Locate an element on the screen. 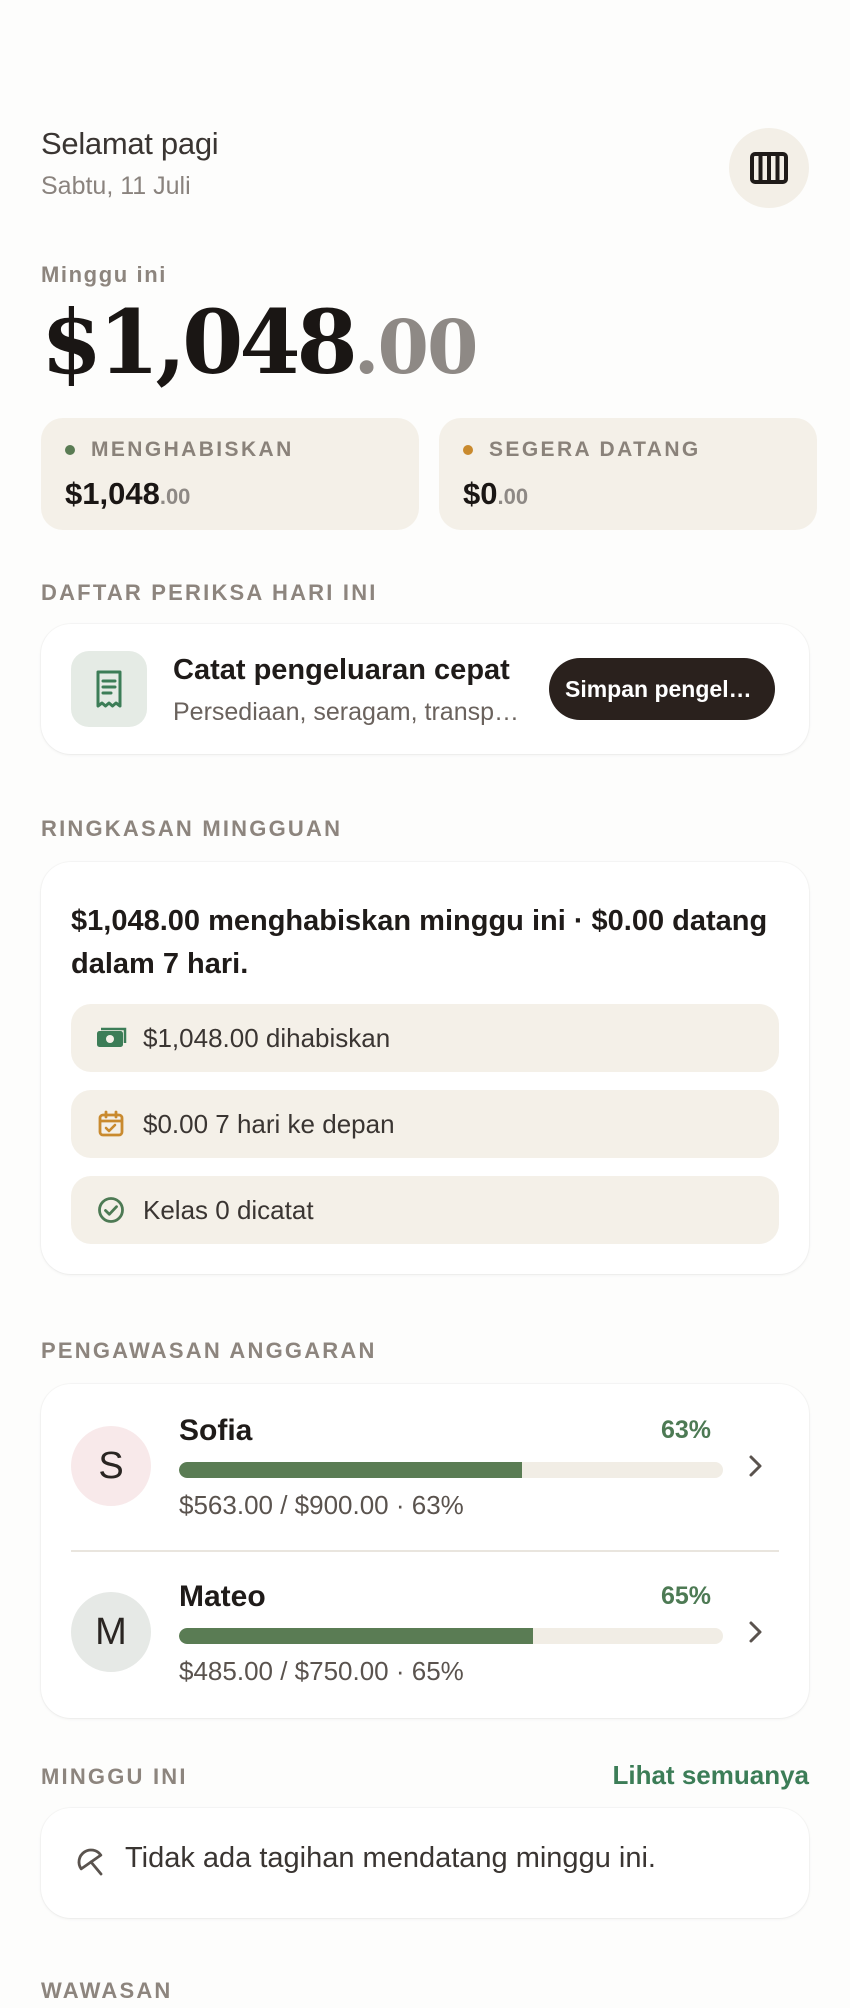 The height and width of the screenshot is (2008, 850). umbrella-icon is located at coordinates (90, 1862).